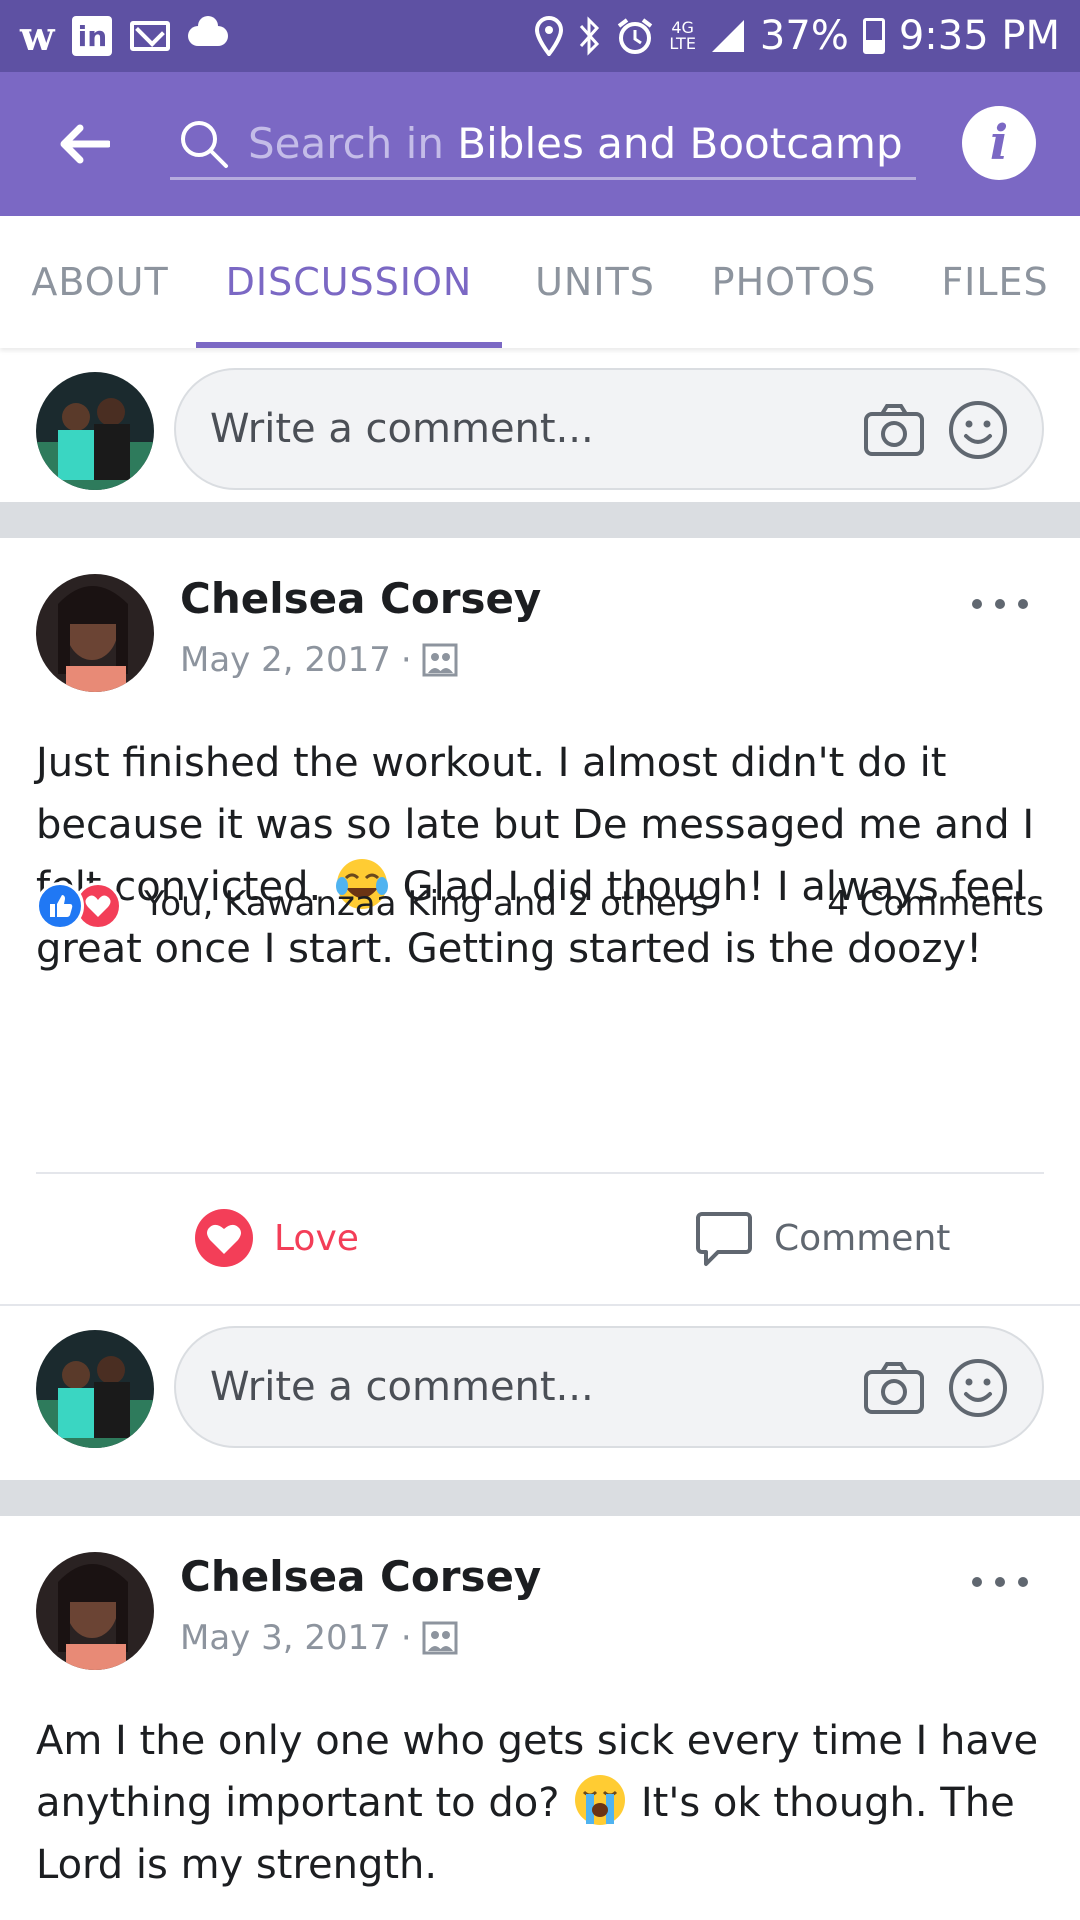 The height and width of the screenshot is (1920, 1080). I want to click on back-arrow-icon, so click(85, 144).